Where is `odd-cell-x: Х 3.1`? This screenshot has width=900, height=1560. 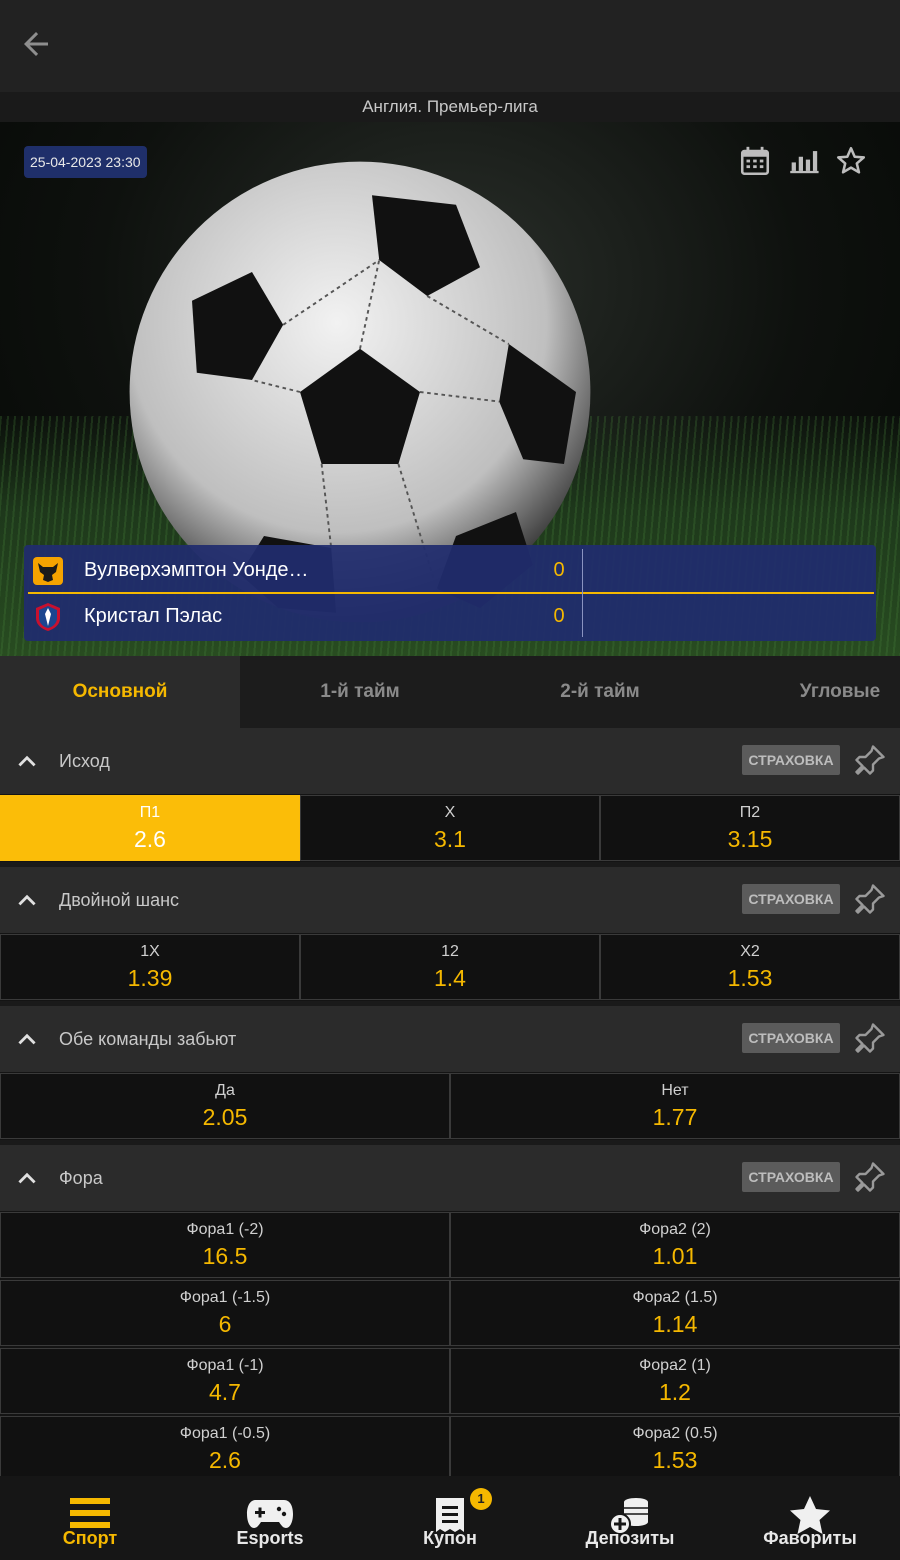 odd-cell-x: Х 3.1 is located at coordinates (450, 828).